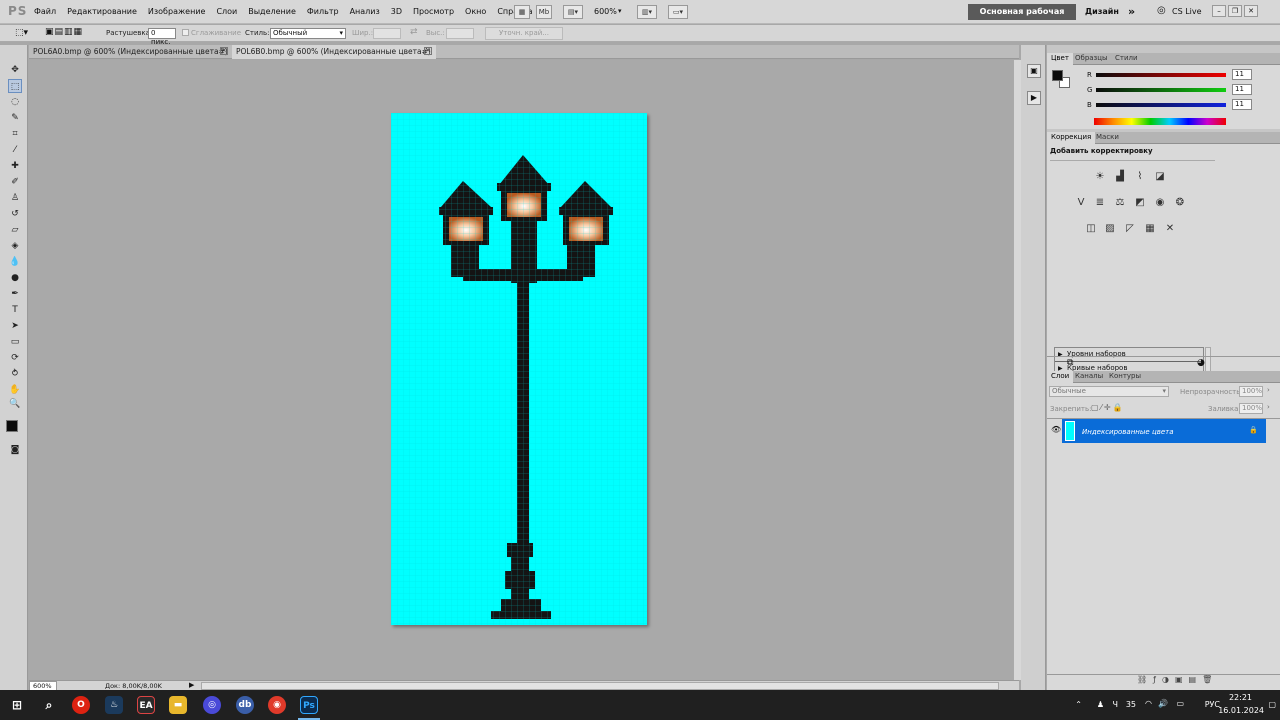 Image resolution: width=1280 pixels, height=720 pixels. I want to click on blend-mode-select: Обычные ▾, so click(1109, 391).